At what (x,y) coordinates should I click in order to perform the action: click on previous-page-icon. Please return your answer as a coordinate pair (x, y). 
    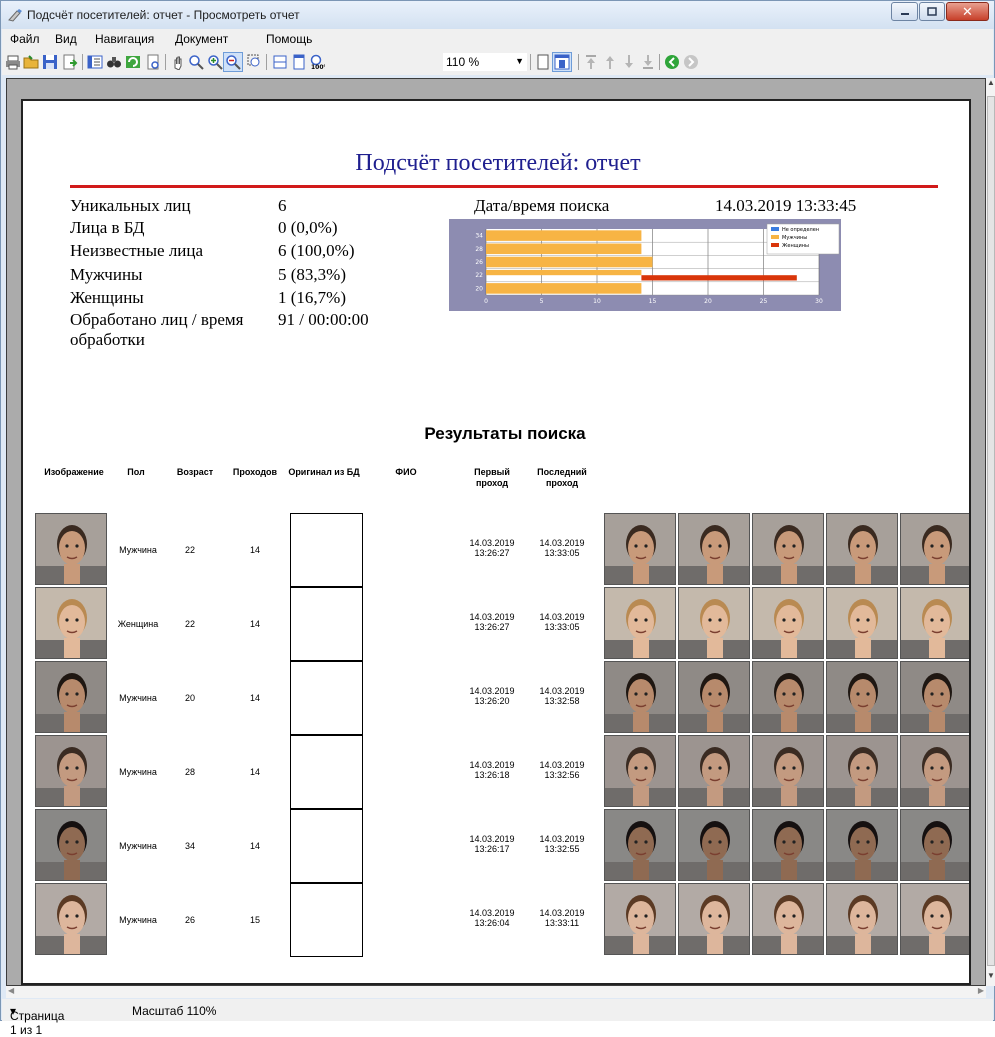
    Looking at the image, I should click on (610, 62).